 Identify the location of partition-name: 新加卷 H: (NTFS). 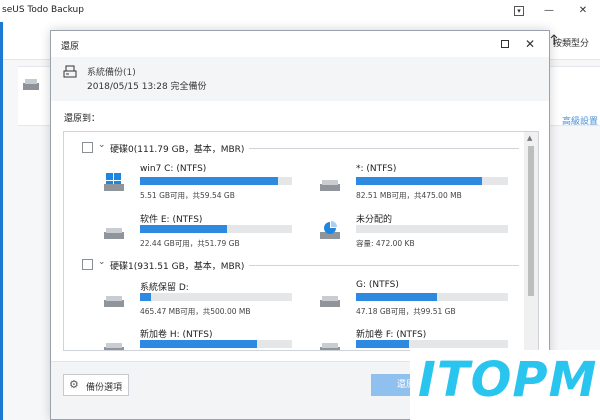
(176, 335).